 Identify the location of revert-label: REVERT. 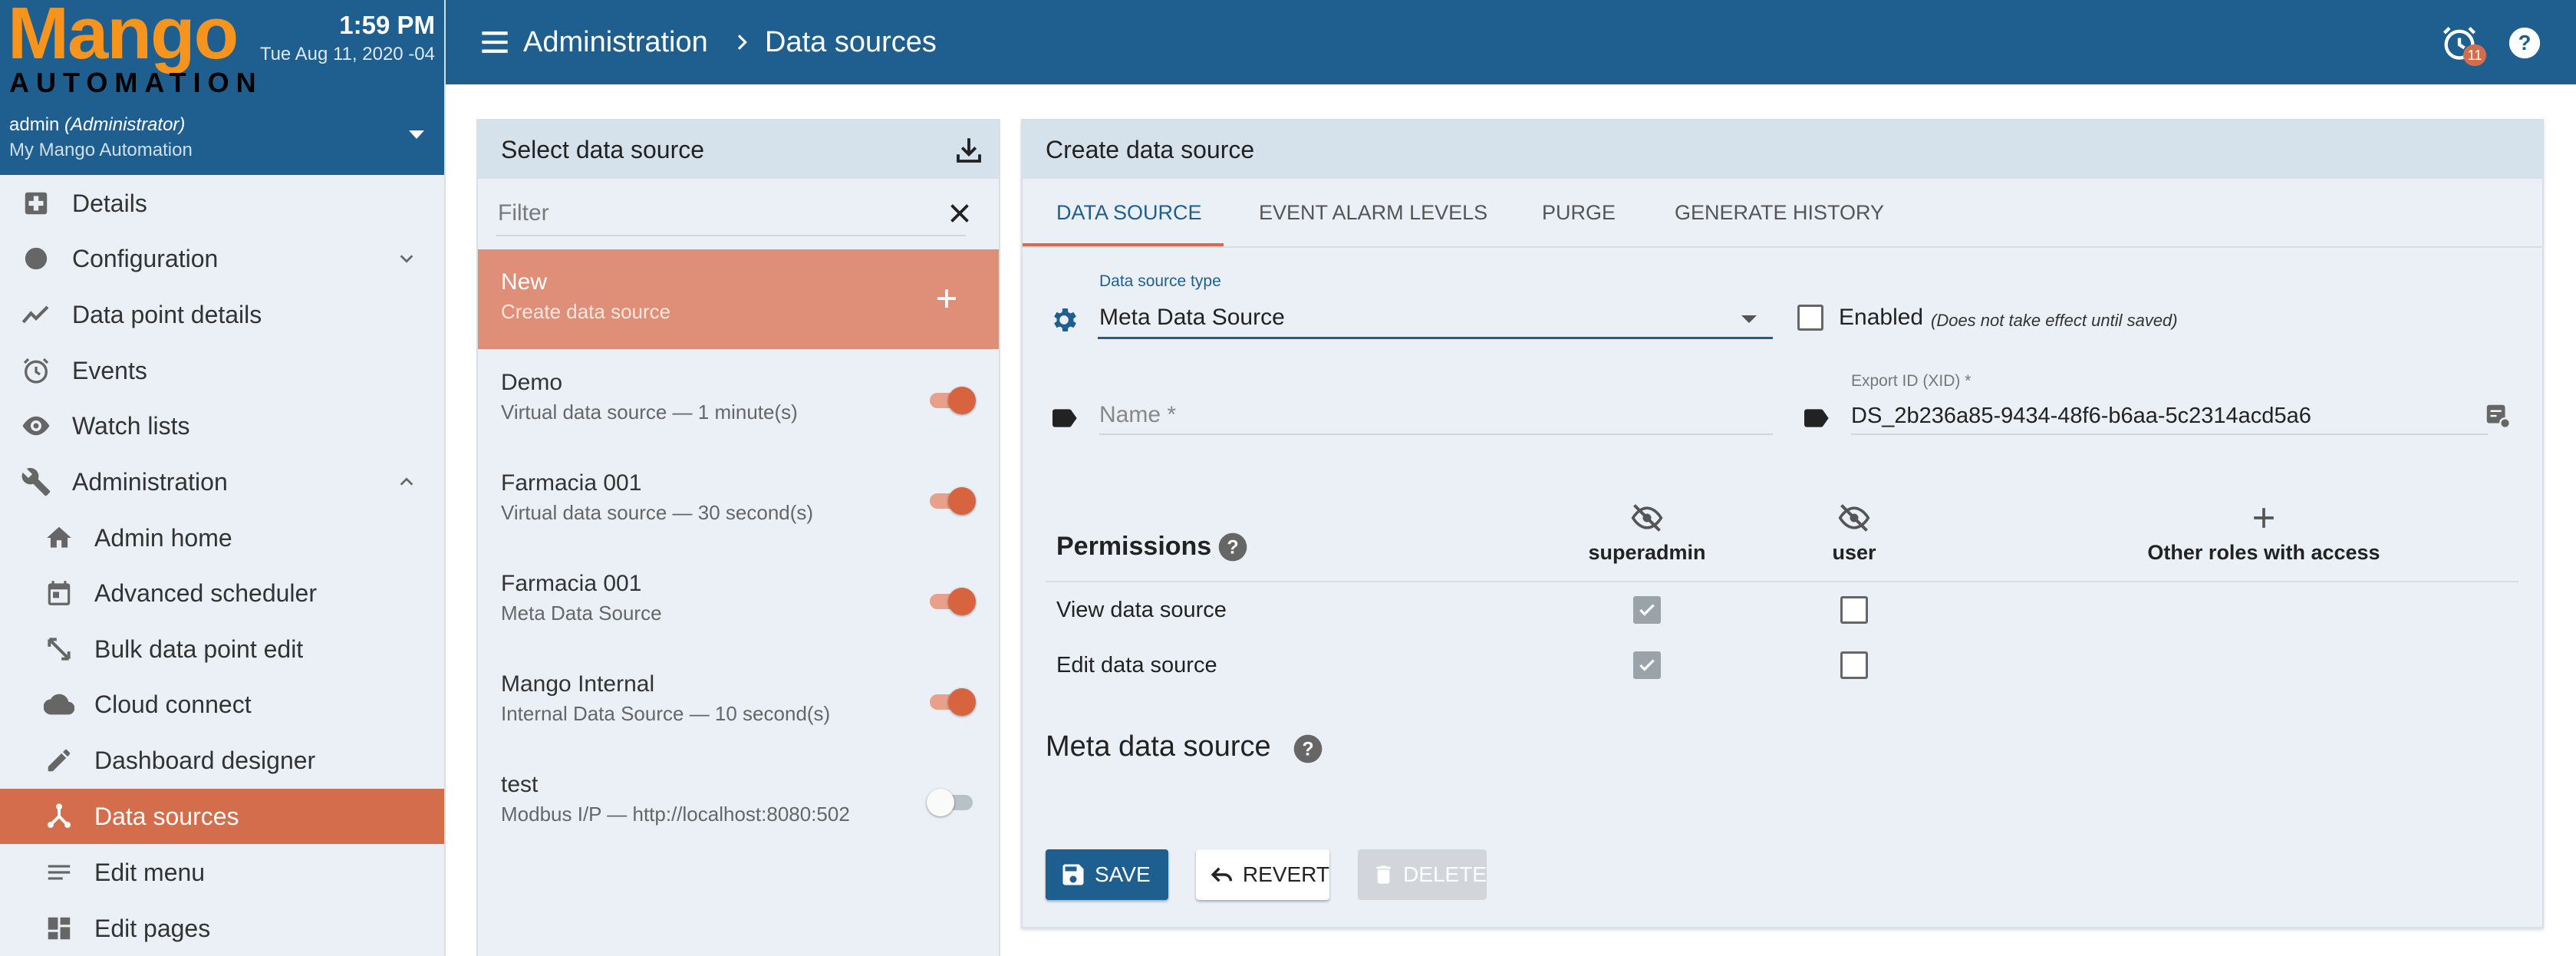
(1285, 874).